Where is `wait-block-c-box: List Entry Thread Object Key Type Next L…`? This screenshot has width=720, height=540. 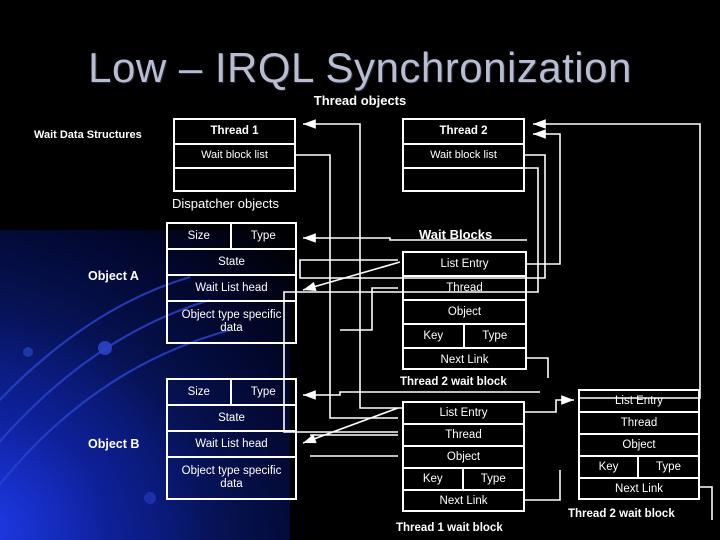 wait-block-c-box: List Entry Thread Object Key Type Next L… is located at coordinates (639, 444).